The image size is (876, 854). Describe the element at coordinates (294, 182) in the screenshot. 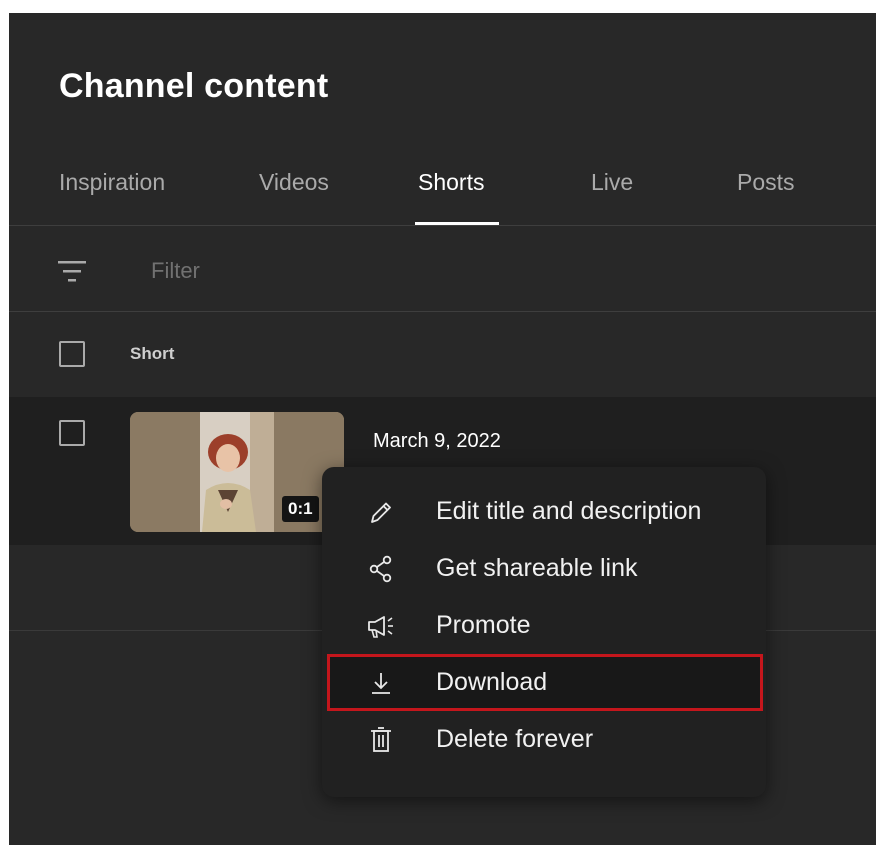

I see `tab-videos: Videos` at that location.